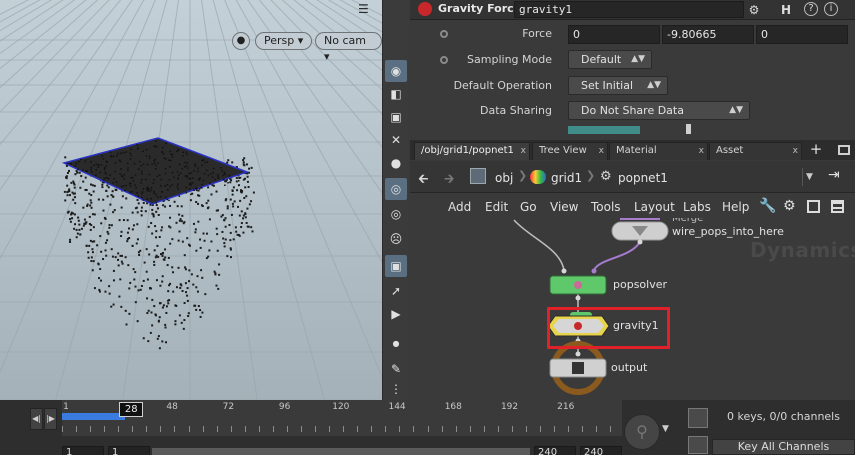 This screenshot has width=855, height=455. What do you see at coordinates (566, 178) in the screenshot?
I see `breadcrumb-grid1: grid1` at bounding box center [566, 178].